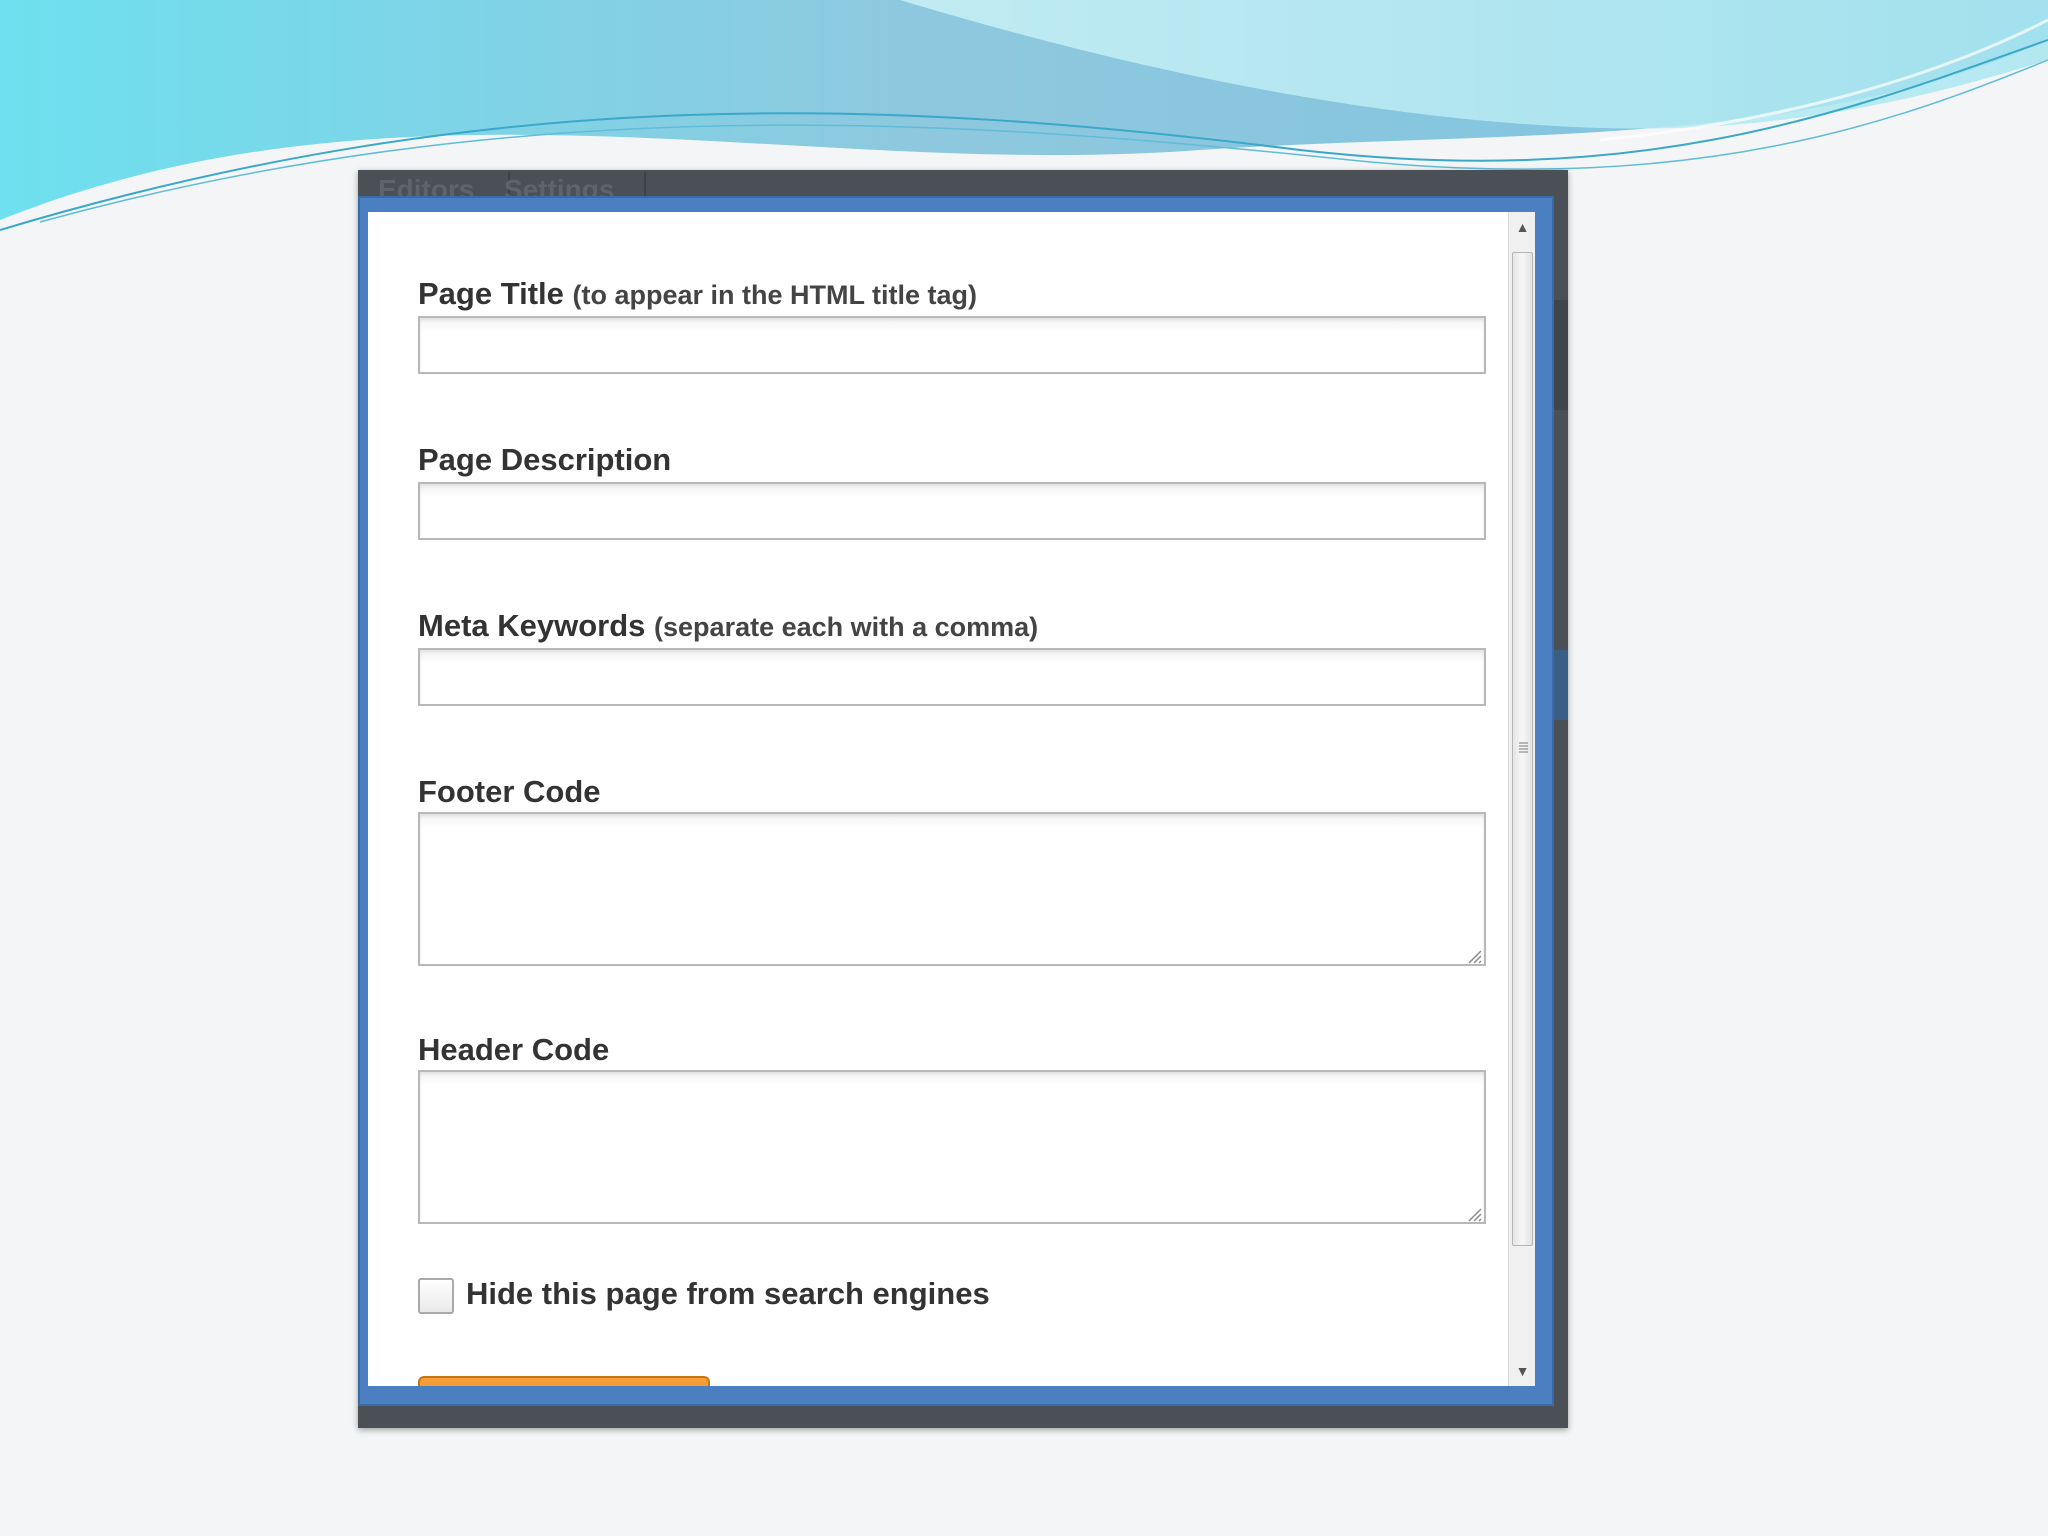 The width and height of the screenshot is (2048, 1536). I want to click on scroll-thumb, so click(1522, 749).